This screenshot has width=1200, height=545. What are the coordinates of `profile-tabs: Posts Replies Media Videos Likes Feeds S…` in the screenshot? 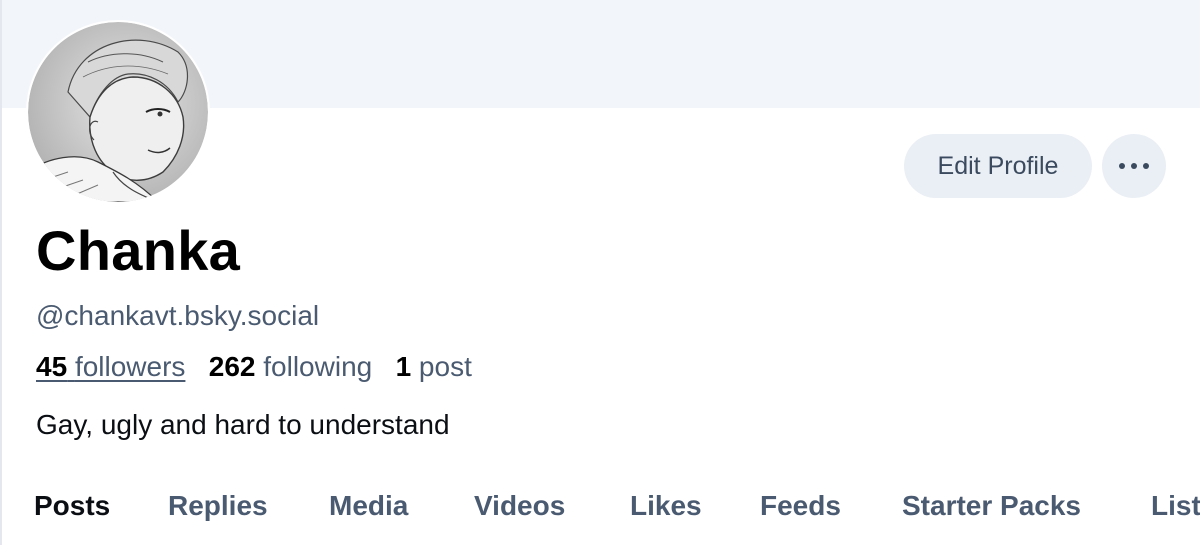 It's located at (601, 510).